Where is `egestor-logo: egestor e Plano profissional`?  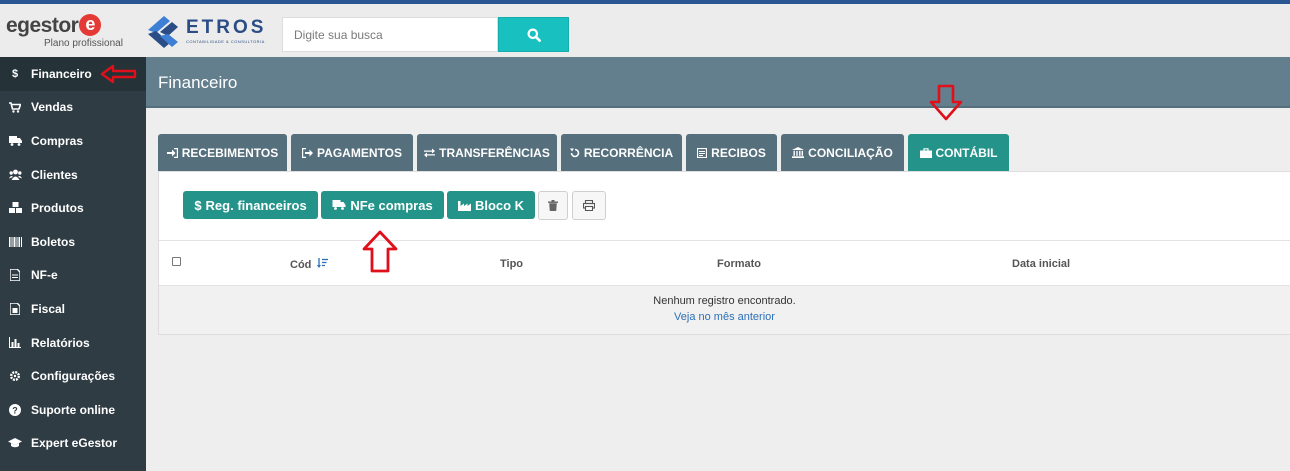 egestor-logo: egestor e Plano profissional is located at coordinates (71, 35).